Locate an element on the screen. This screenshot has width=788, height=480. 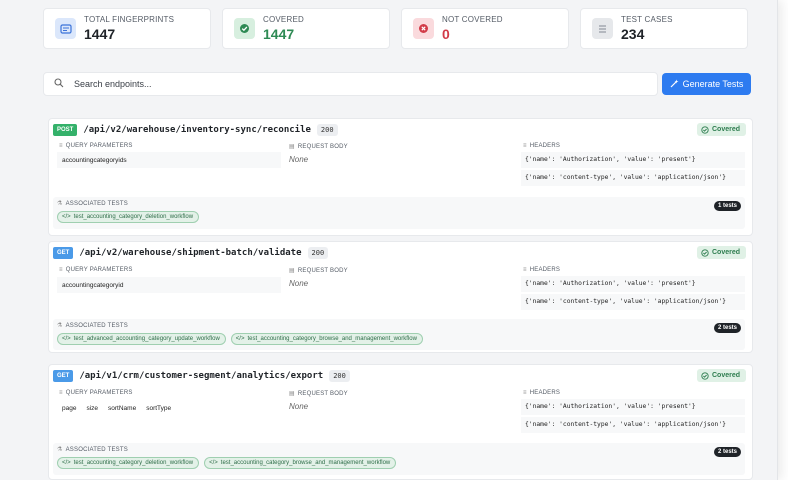
wand-icon is located at coordinates (674, 84).